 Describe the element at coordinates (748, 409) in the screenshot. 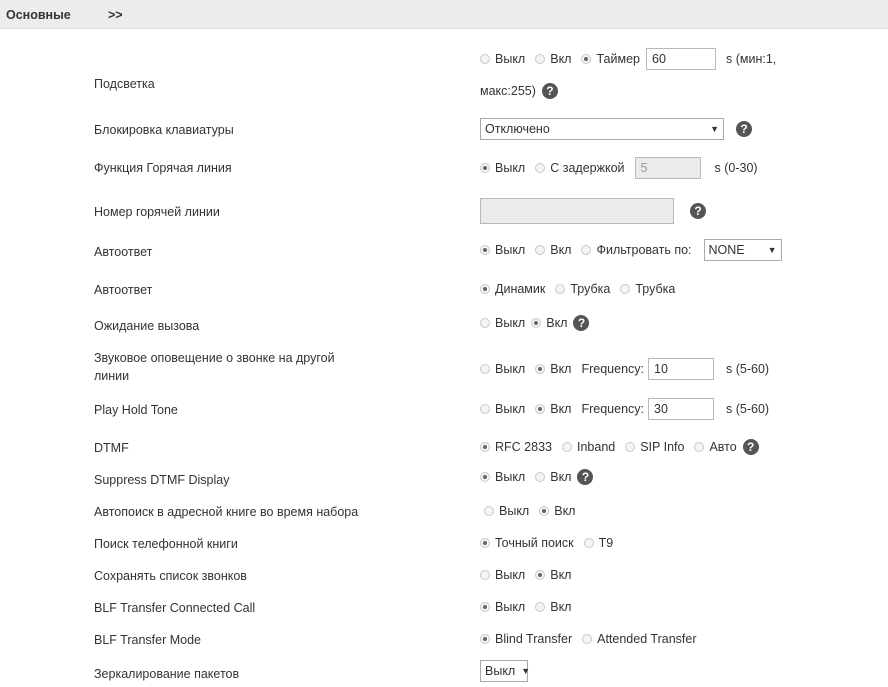

I see `hold-tone-unit: s (5-60)` at that location.